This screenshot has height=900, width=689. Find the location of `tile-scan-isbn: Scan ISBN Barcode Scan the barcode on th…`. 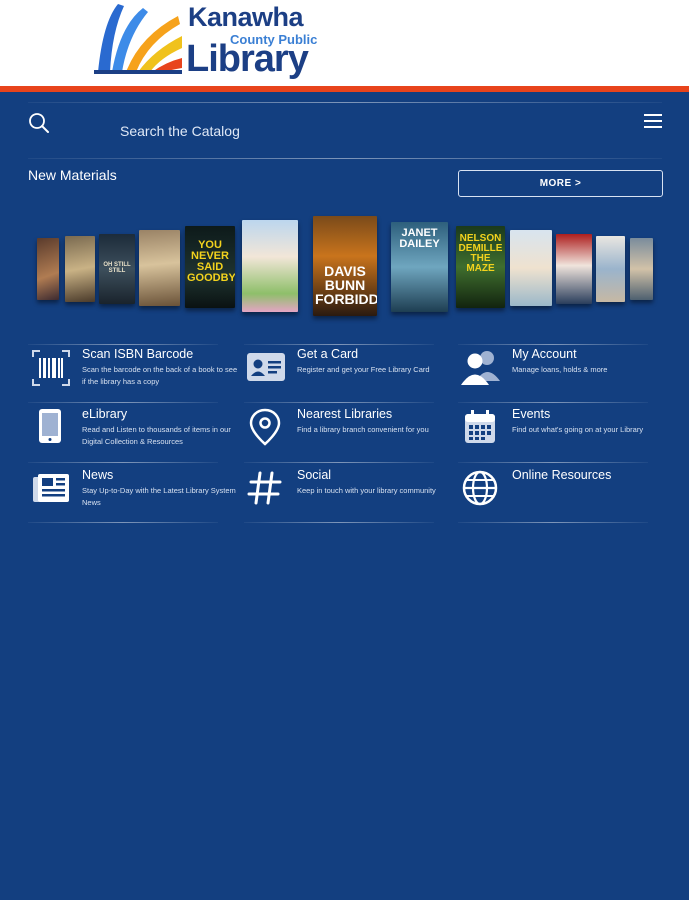

tile-scan-isbn: Scan ISBN Barcode Scan the barcode on th… is located at coordinates (137, 377).